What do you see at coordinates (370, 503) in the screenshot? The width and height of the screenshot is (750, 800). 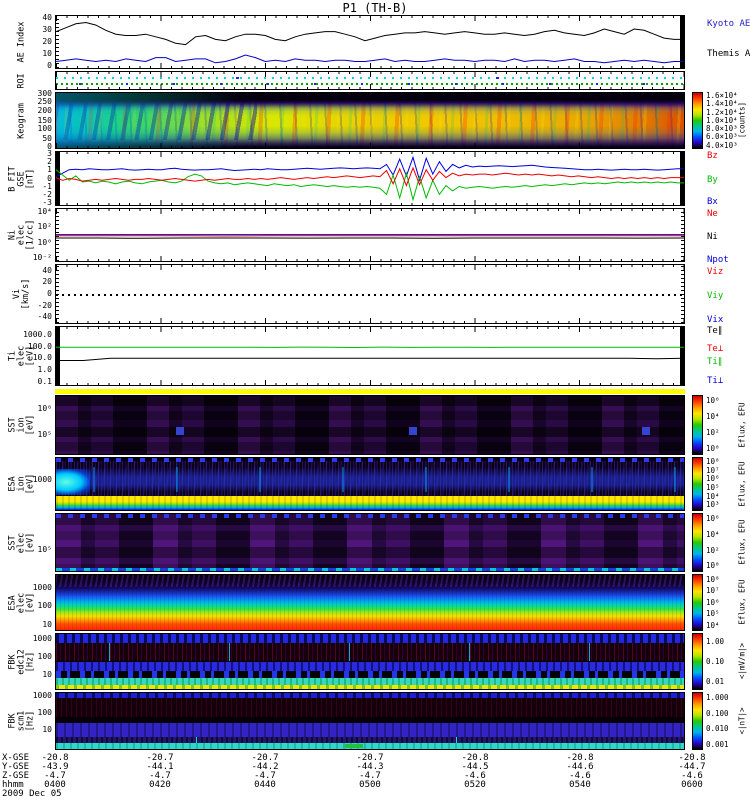 I see `esa-ion-low-energy-bands` at bounding box center [370, 503].